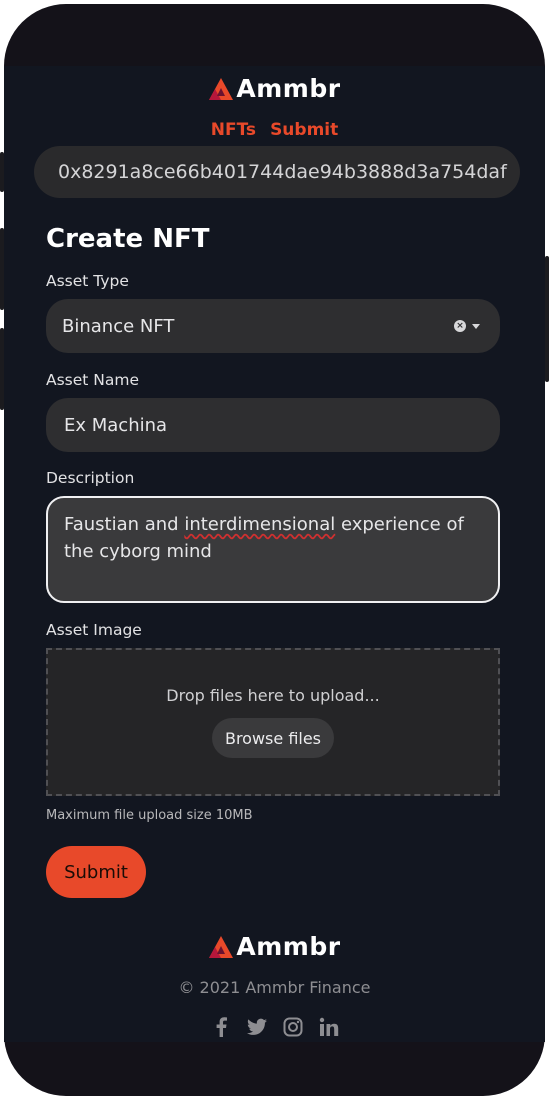  I want to click on social-links, so click(274, 1027).